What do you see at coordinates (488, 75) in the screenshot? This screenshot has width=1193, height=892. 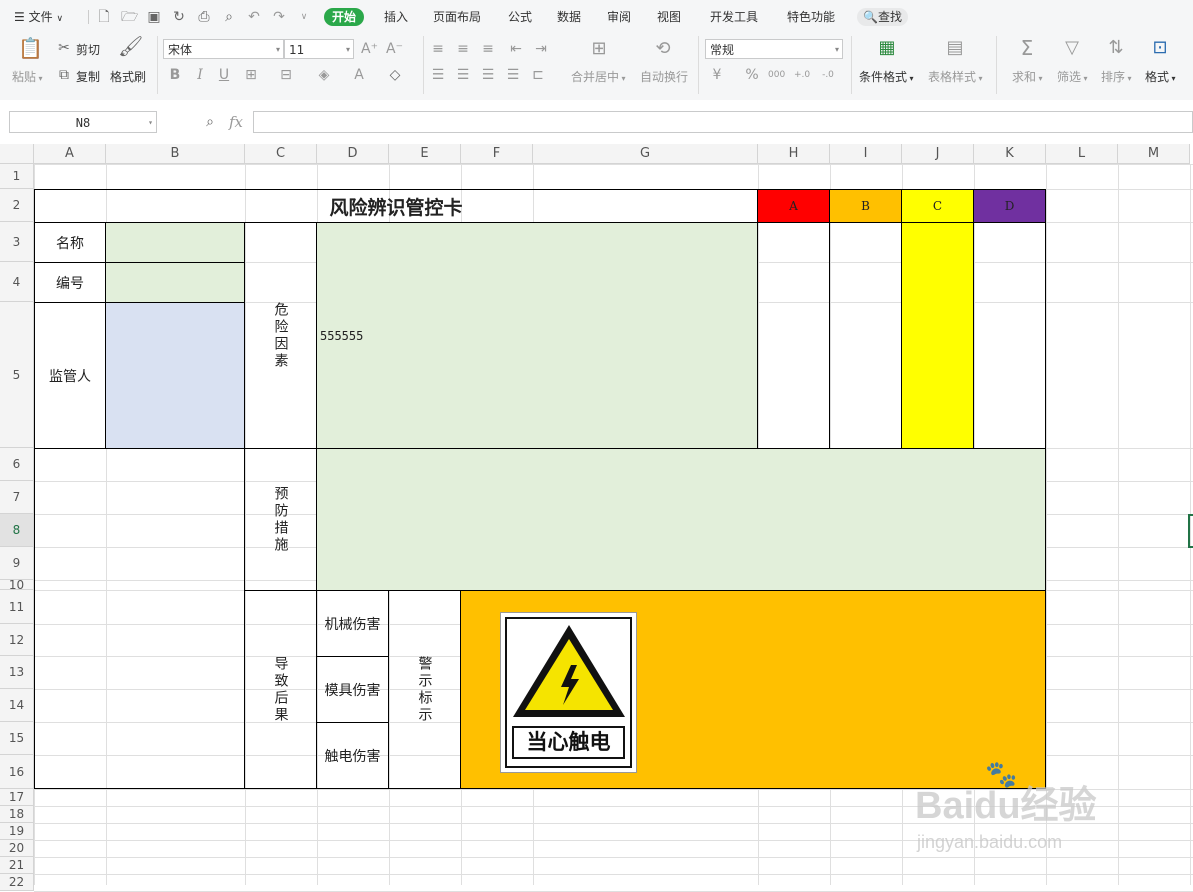 I see `align-right-icon: ☰` at bounding box center [488, 75].